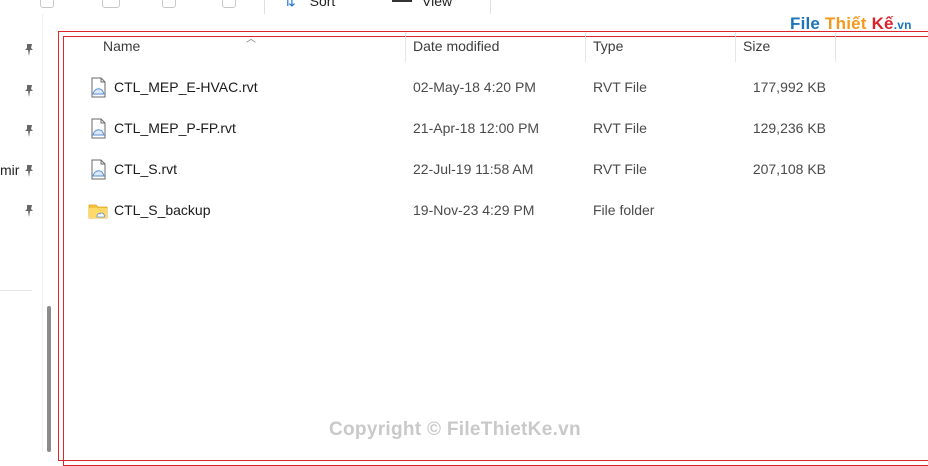 The height and width of the screenshot is (466, 928). Describe the element at coordinates (175, 128) in the screenshot. I see `file-name: CTL_MEP_P-FP.rvt` at that location.